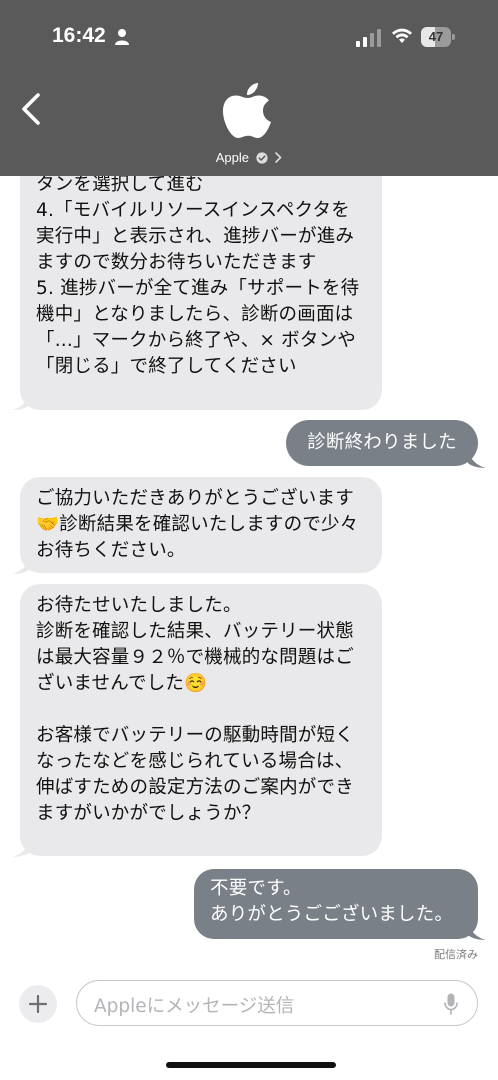  I want to click on add-attachment-button, so click(38, 1004).